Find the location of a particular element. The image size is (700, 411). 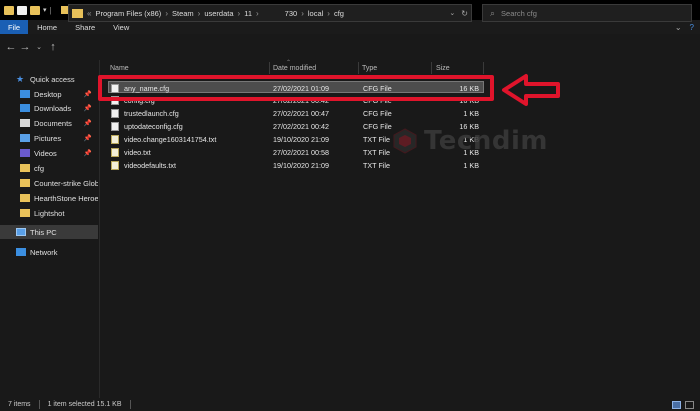

sidebar-item-label: HearthStone Heroe is located at coordinates (66, 198).